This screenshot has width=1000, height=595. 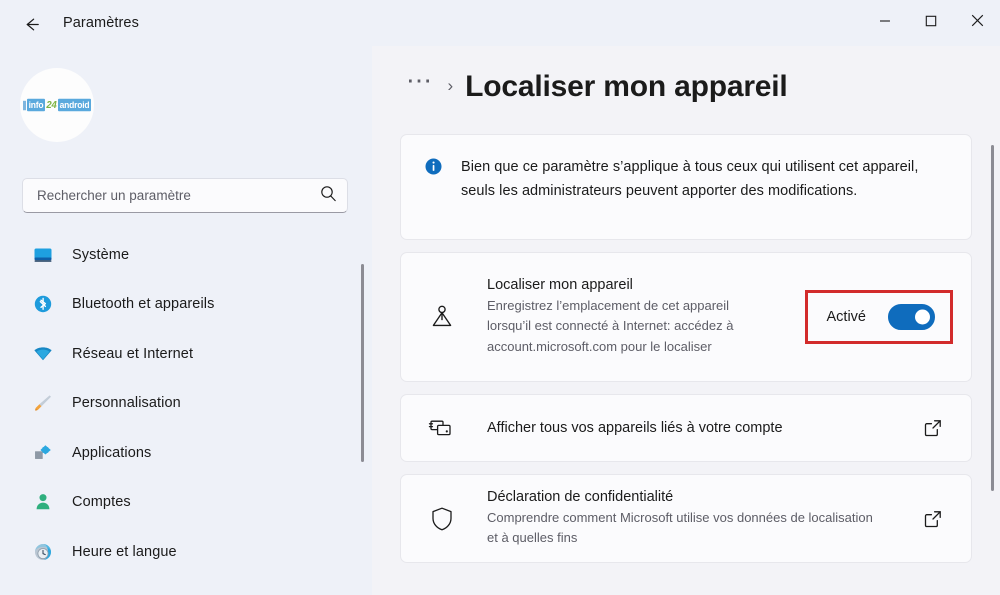 What do you see at coordinates (43, 453) in the screenshot?
I see `apps-icon` at bounding box center [43, 453].